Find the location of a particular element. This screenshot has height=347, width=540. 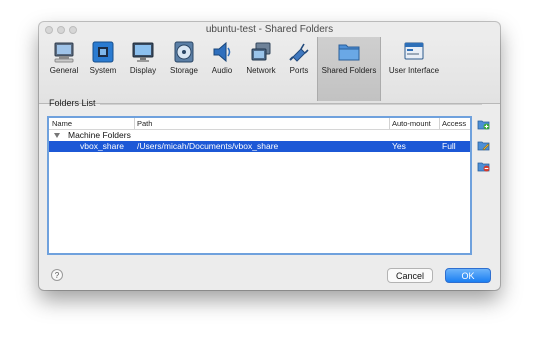

group-label: Machine Folders is located at coordinates (99, 135).